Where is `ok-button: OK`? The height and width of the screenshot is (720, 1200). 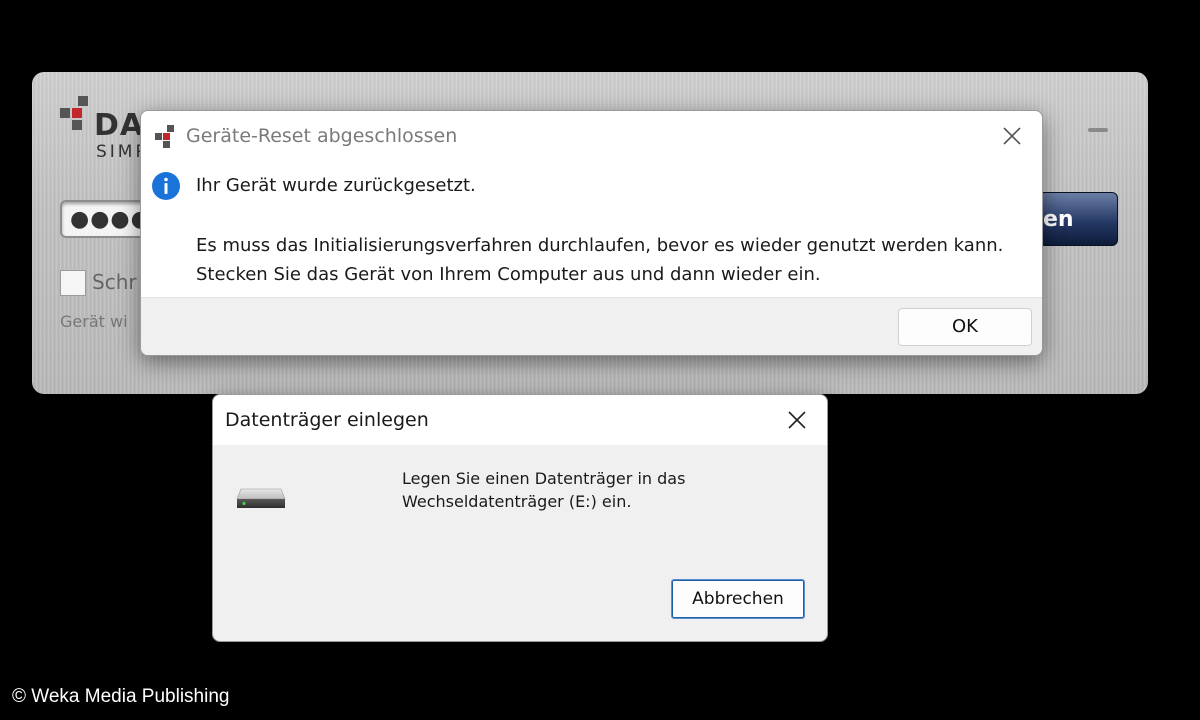 ok-button: OK is located at coordinates (965, 327).